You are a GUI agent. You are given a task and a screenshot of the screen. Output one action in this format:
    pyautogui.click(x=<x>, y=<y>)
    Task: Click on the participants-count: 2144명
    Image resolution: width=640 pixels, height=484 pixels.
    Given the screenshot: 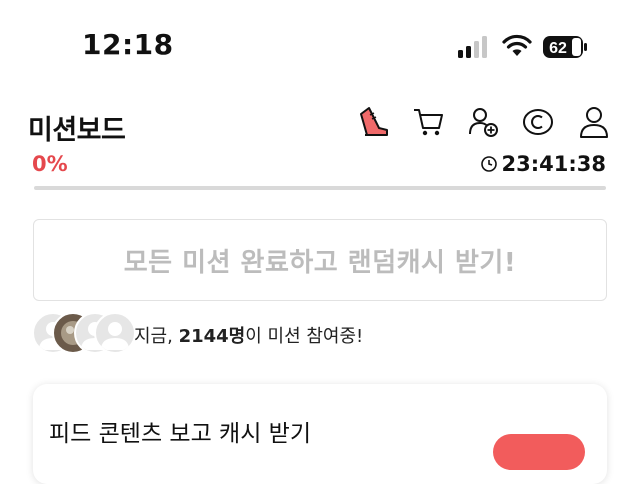 What is the action you would take?
    pyautogui.click(x=212, y=336)
    